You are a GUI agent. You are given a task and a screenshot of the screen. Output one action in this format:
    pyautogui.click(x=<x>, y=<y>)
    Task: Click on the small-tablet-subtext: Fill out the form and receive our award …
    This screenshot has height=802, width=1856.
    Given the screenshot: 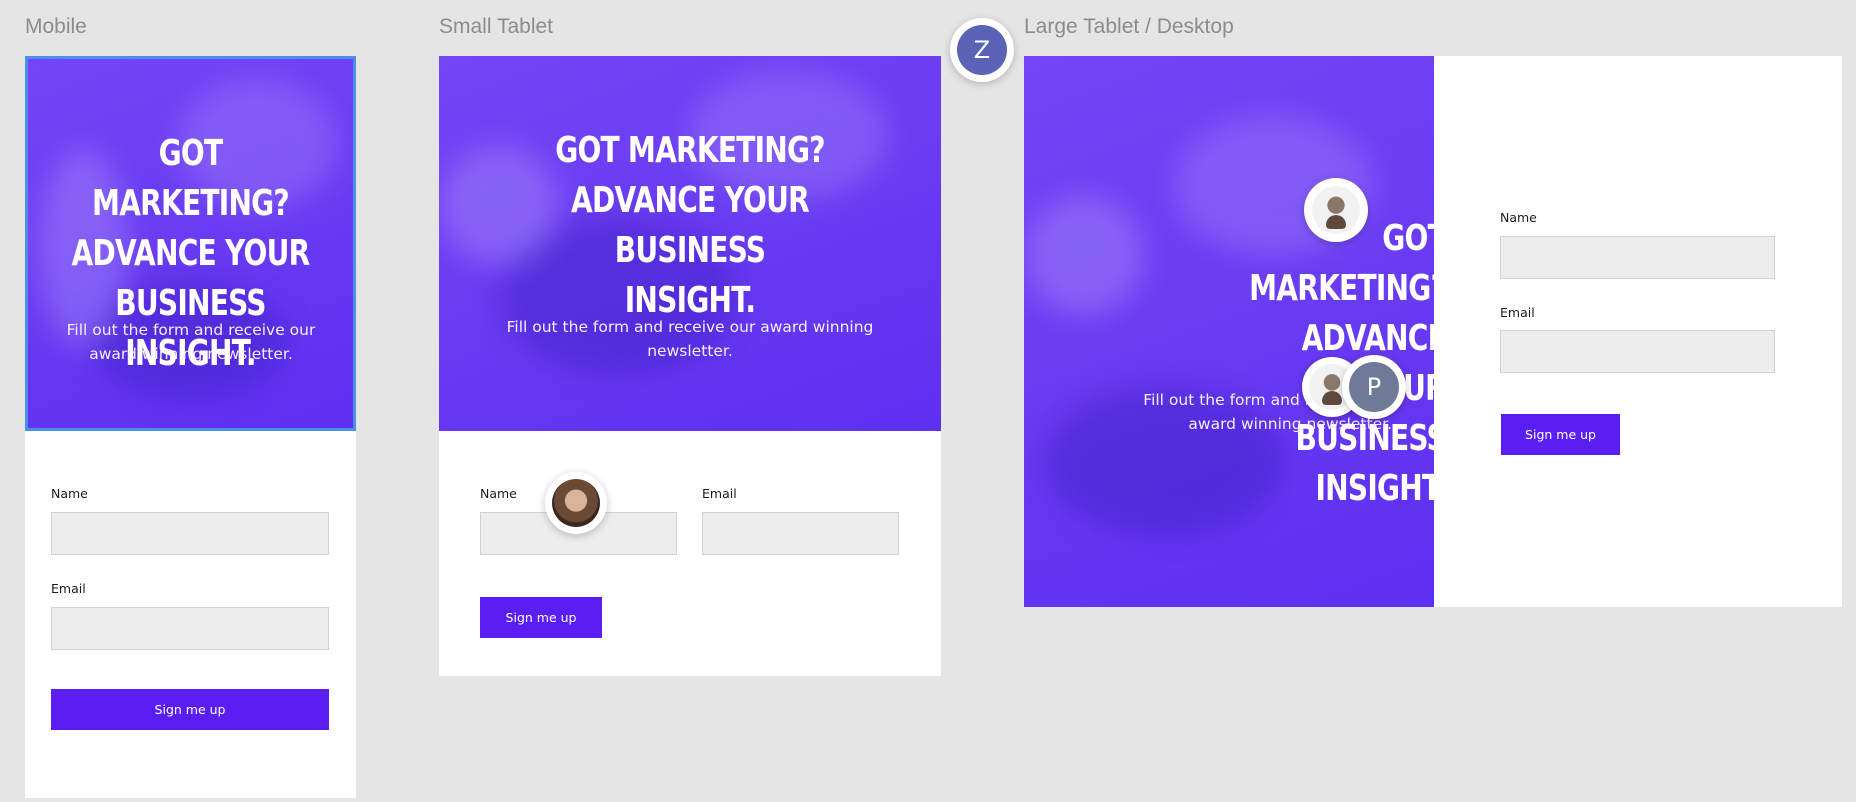 What is the action you would take?
    pyautogui.click(x=690, y=339)
    